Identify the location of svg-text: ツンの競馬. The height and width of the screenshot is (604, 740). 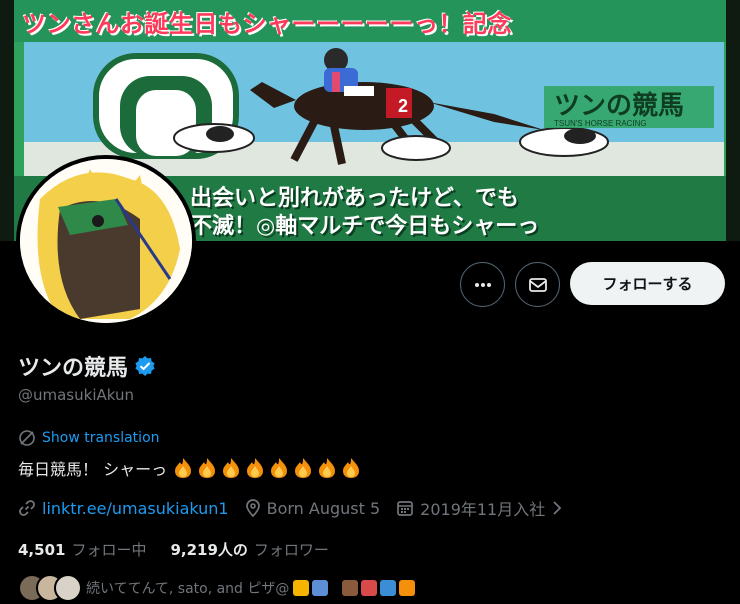
(619, 105).